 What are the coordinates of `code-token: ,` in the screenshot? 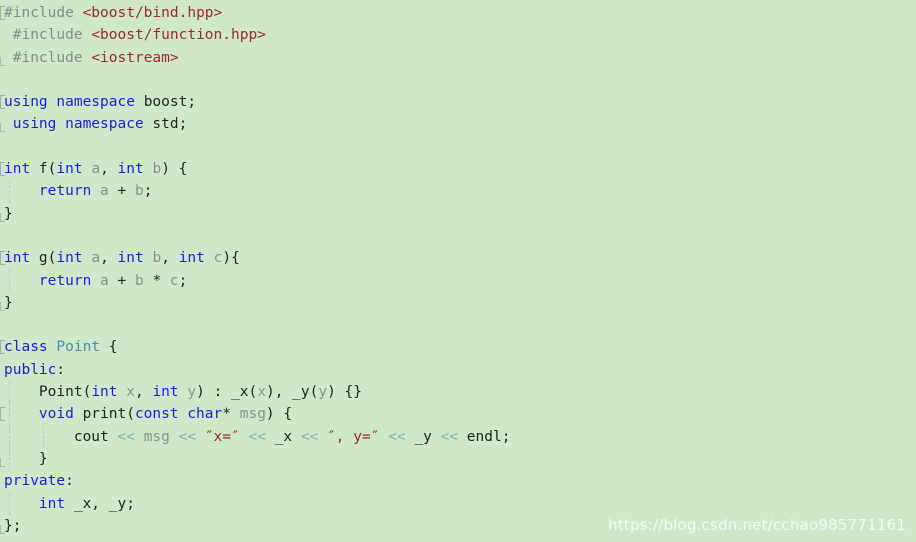 It's located at (109, 169).